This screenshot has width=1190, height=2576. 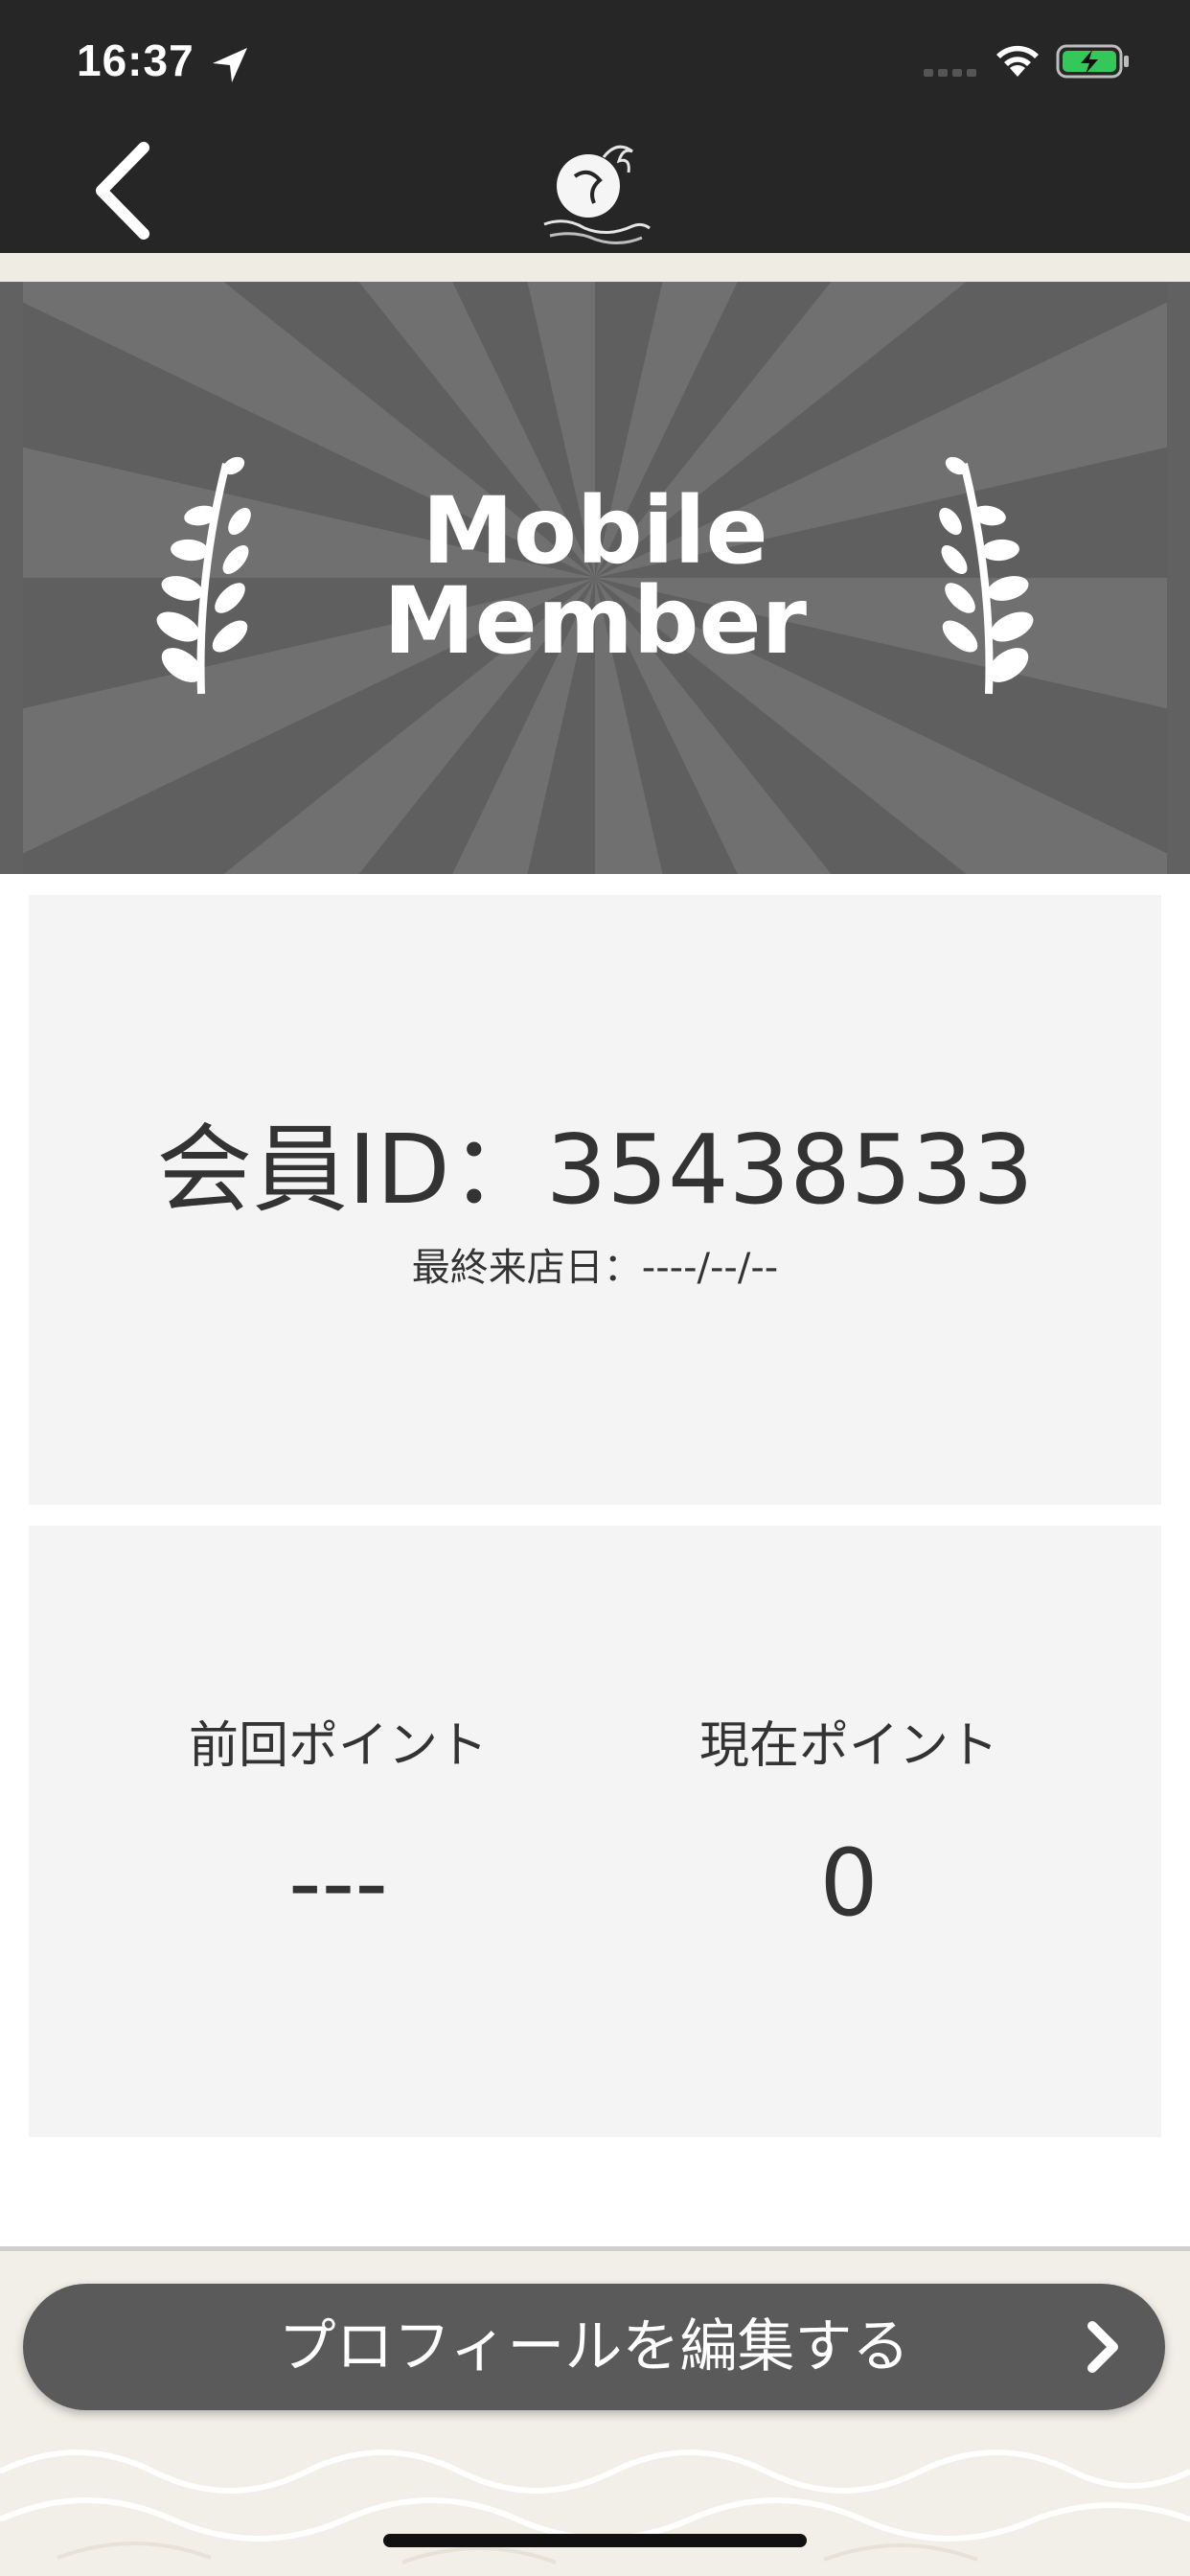 I want to click on previous-points-value: ---, so click(x=338, y=1883).